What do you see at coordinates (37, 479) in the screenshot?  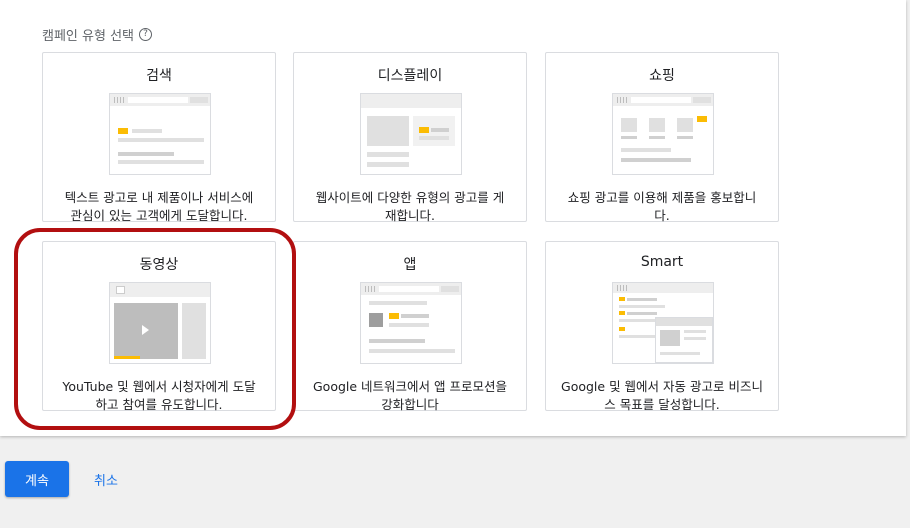 I see `continue-button: 계속` at bounding box center [37, 479].